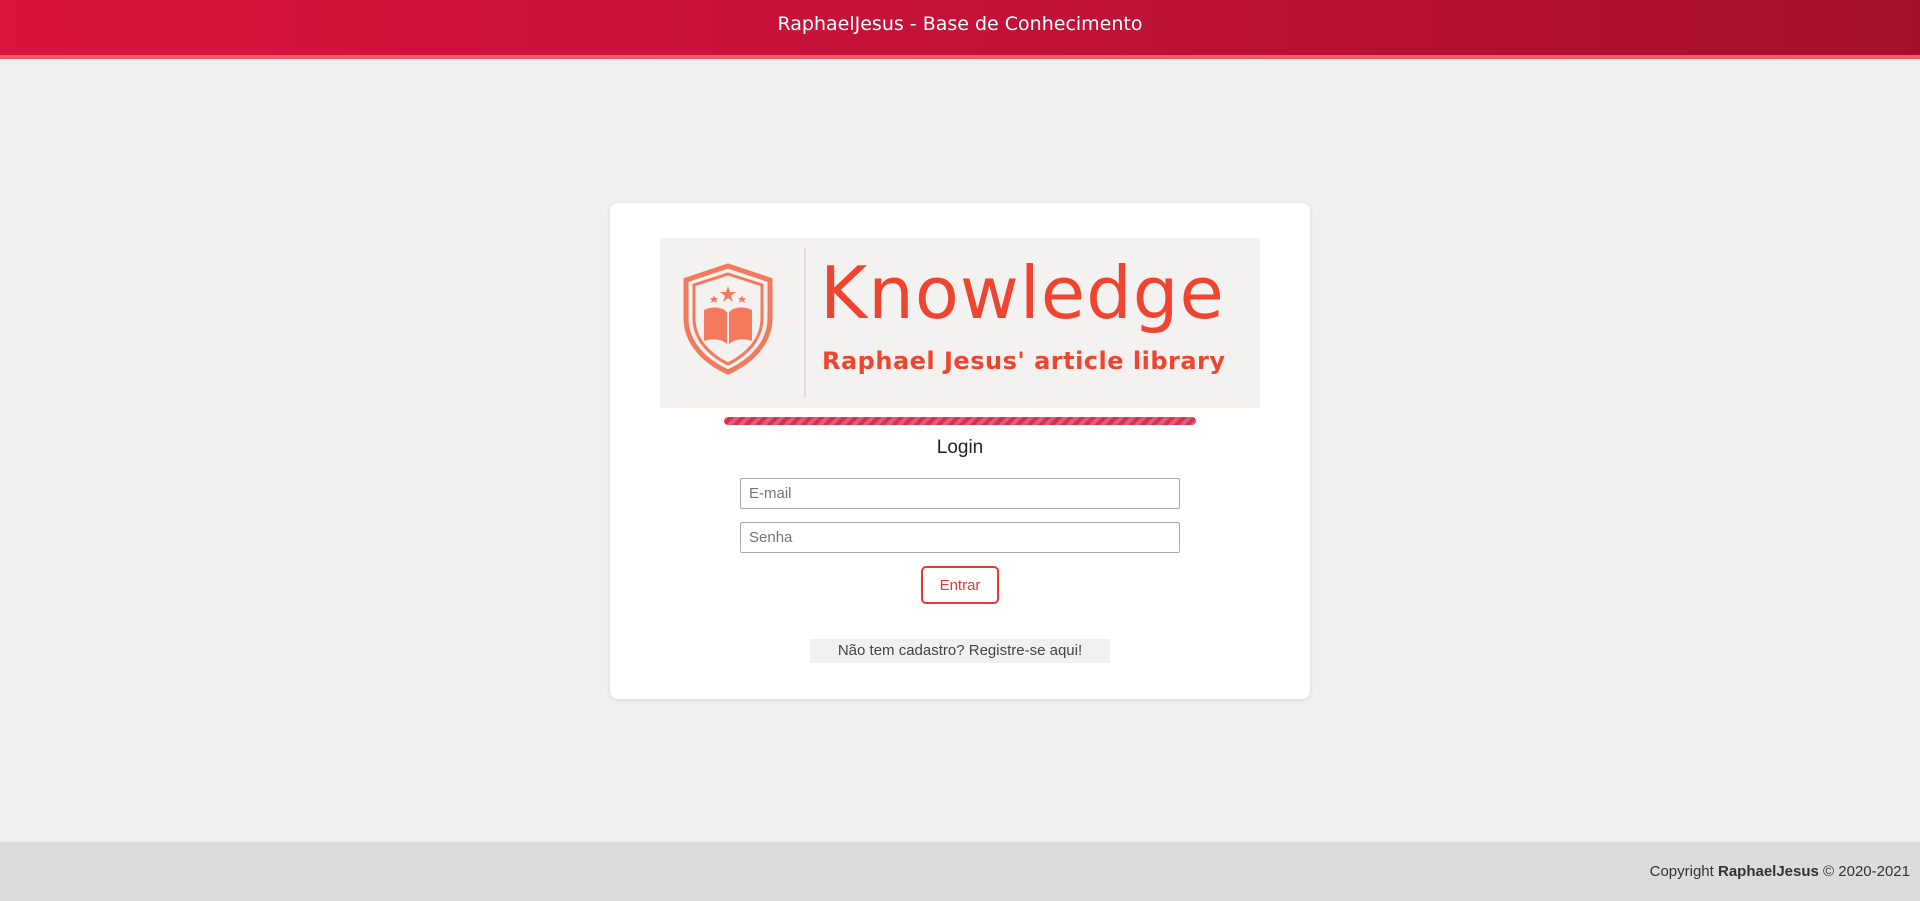  I want to click on logo-divider, so click(805, 323).